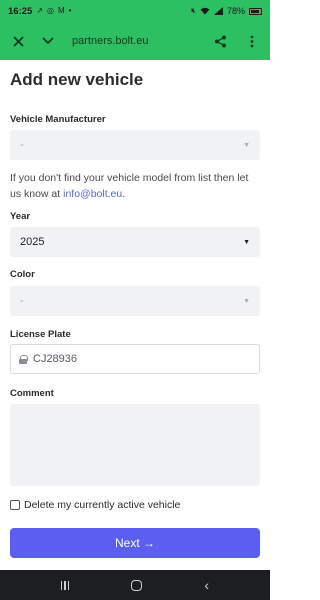  I want to click on delete-active-vehicle-checkbox, so click(15, 505).